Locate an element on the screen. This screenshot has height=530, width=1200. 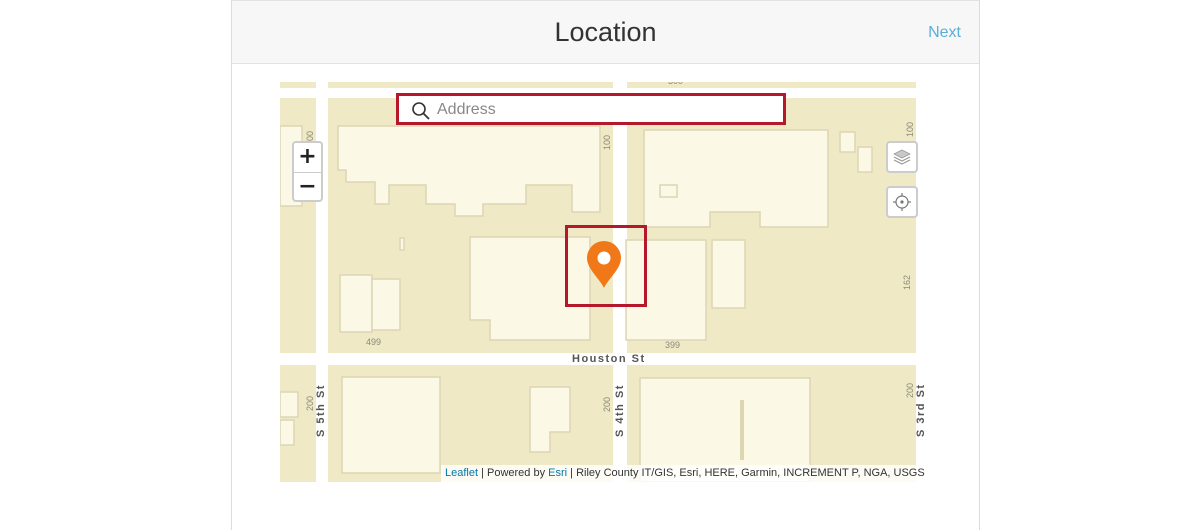
esri-link: Esri is located at coordinates (557, 473).